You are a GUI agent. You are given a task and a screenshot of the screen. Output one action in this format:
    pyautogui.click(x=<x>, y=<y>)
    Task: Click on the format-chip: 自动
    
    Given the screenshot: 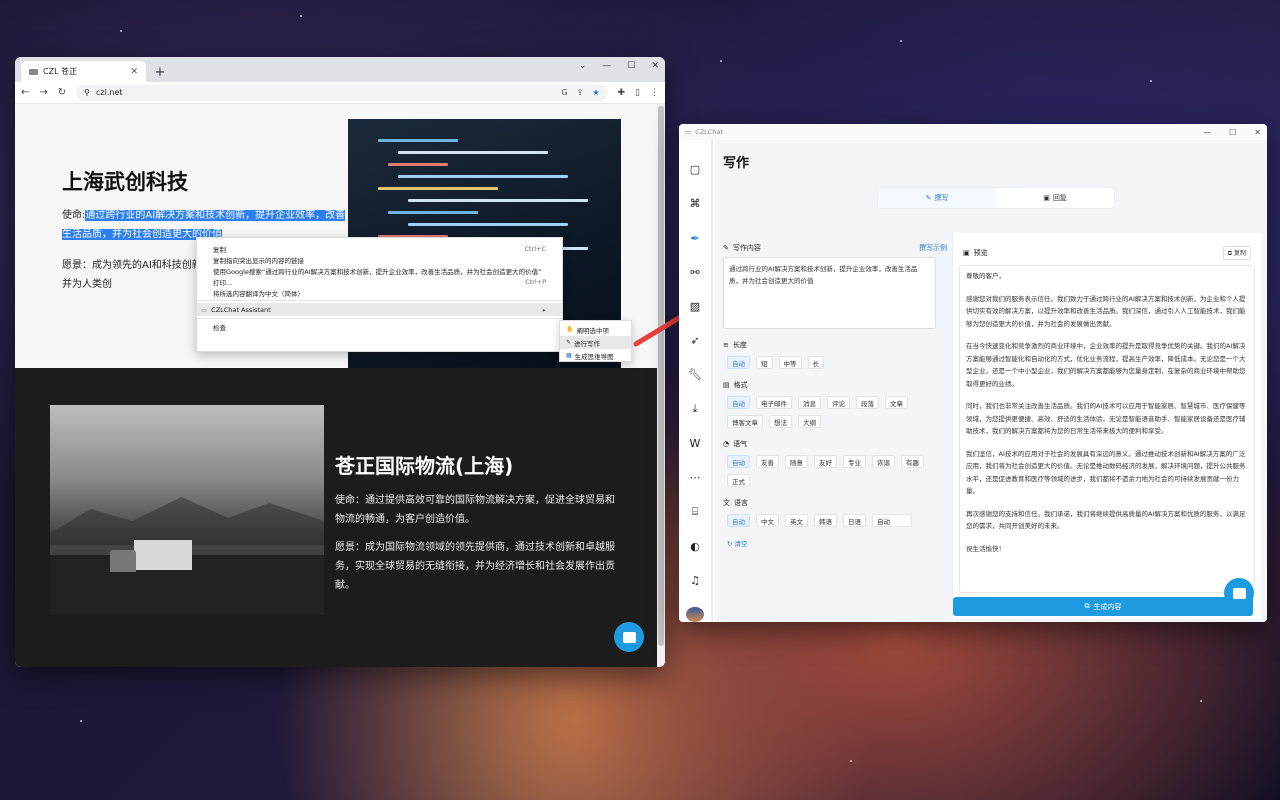 What is the action you would take?
    pyautogui.click(x=738, y=402)
    